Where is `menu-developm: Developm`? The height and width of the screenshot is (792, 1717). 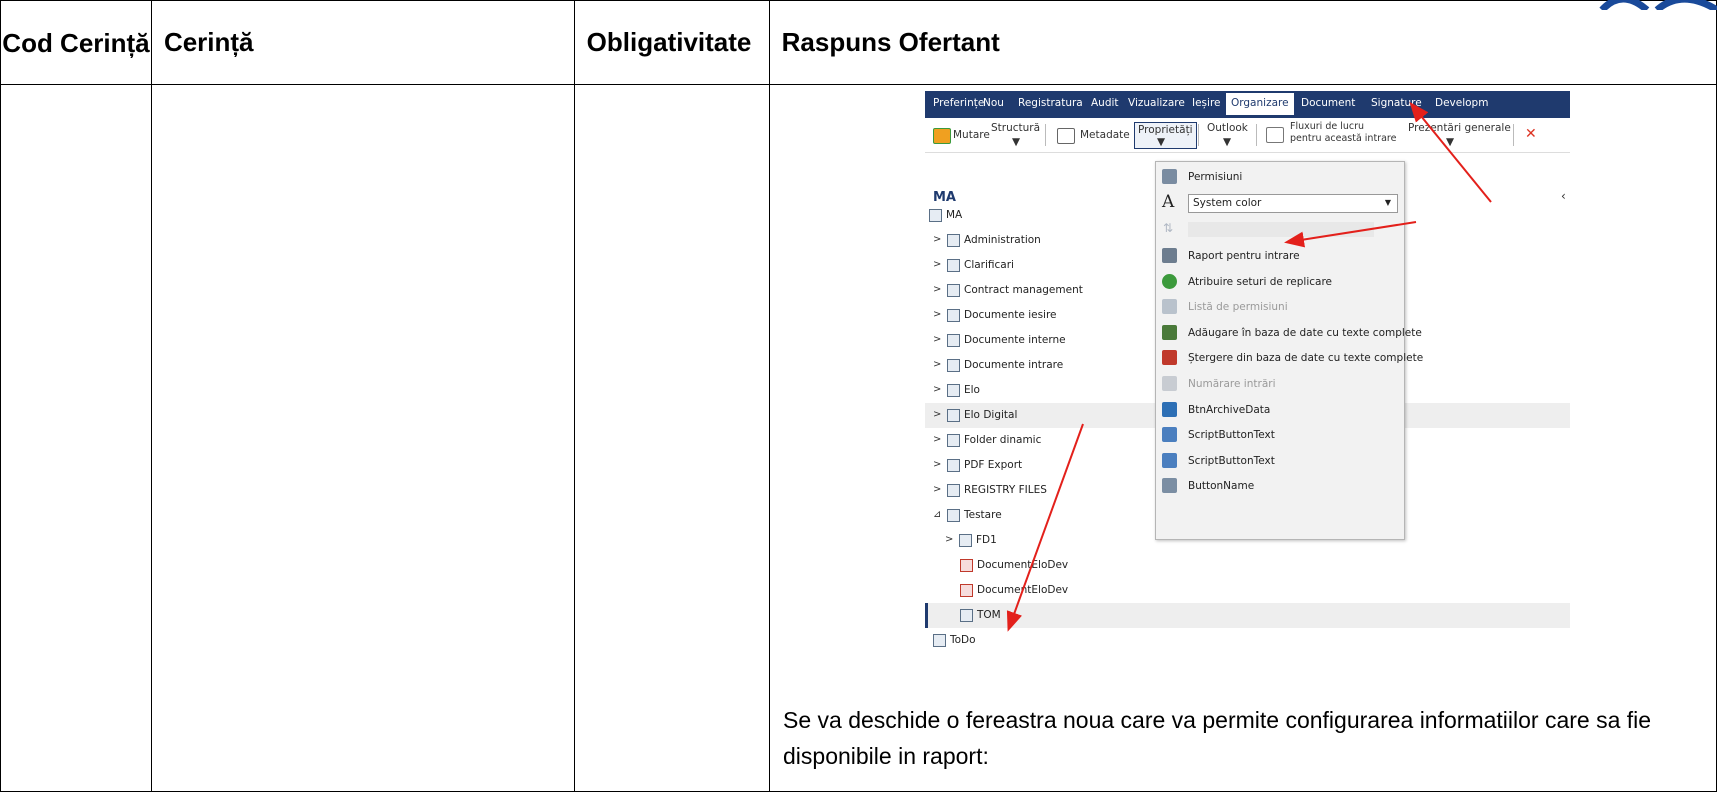 menu-developm: Developm is located at coordinates (1461, 103).